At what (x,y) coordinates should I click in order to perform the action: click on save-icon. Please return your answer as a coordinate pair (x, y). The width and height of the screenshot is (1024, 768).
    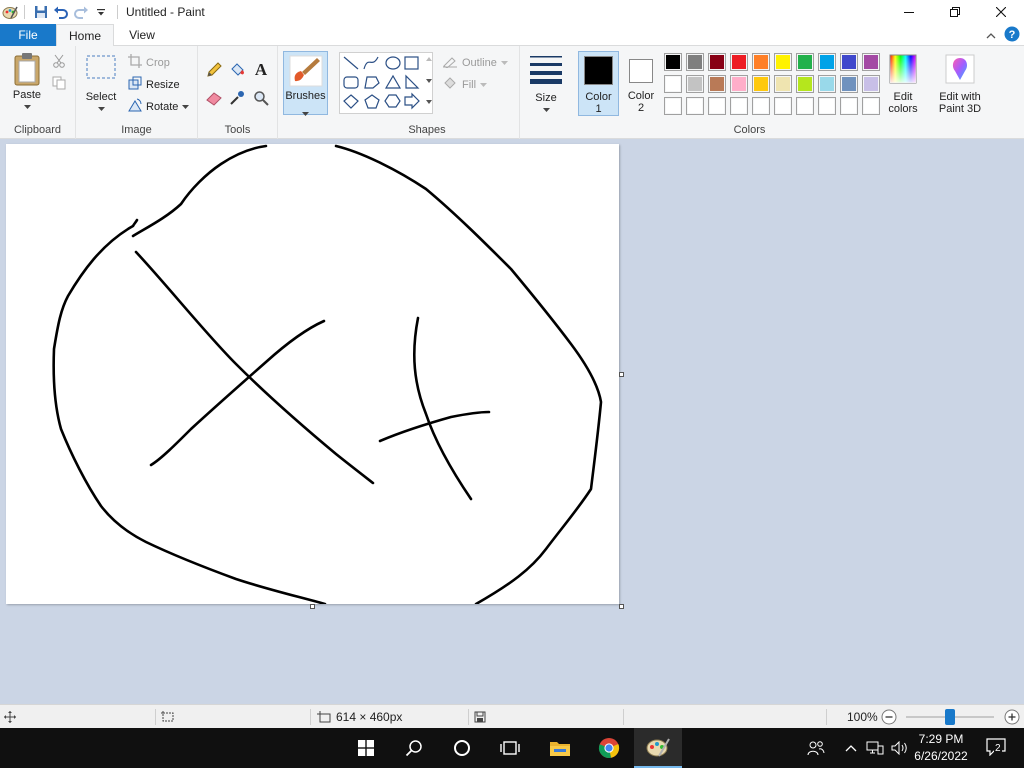
    Looking at the image, I should click on (41, 12).